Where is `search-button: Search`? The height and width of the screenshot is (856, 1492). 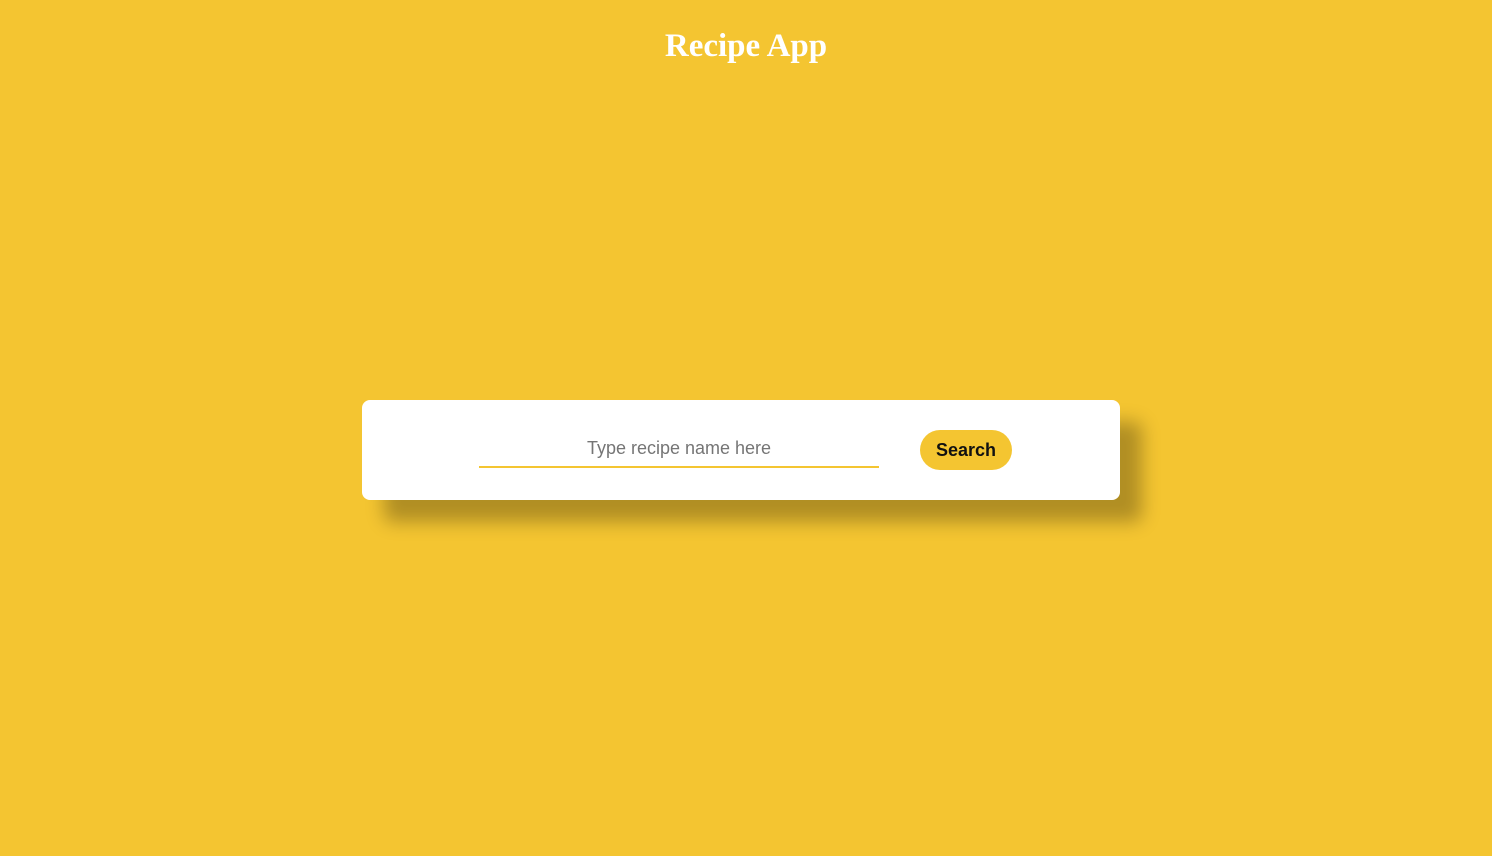 search-button: Search is located at coordinates (966, 450).